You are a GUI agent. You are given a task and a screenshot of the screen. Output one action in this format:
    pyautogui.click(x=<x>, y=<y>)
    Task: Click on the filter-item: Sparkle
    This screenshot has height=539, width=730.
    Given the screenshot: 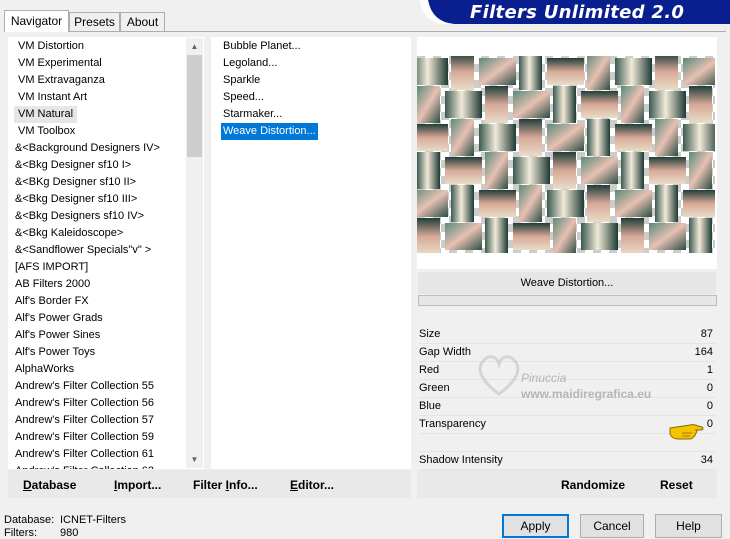 What is the action you would take?
    pyautogui.click(x=241, y=80)
    